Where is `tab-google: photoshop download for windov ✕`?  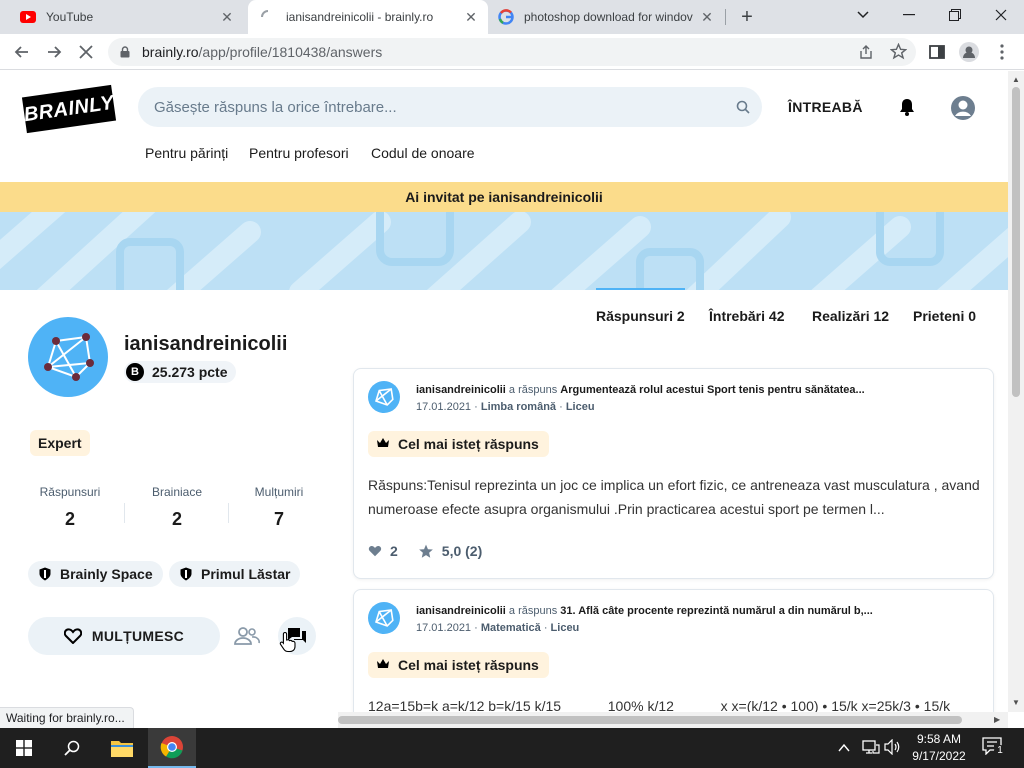 tab-google: photoshop download for windov ✕ is located at coordinates (606, 17).